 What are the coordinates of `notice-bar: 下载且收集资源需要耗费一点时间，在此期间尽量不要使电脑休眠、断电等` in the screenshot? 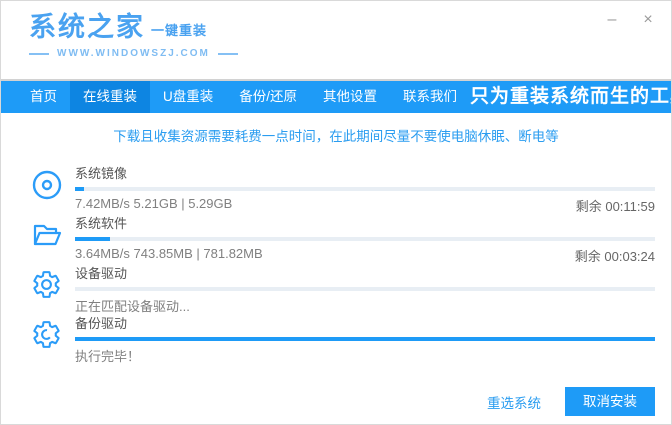 It's located at (336, 135).